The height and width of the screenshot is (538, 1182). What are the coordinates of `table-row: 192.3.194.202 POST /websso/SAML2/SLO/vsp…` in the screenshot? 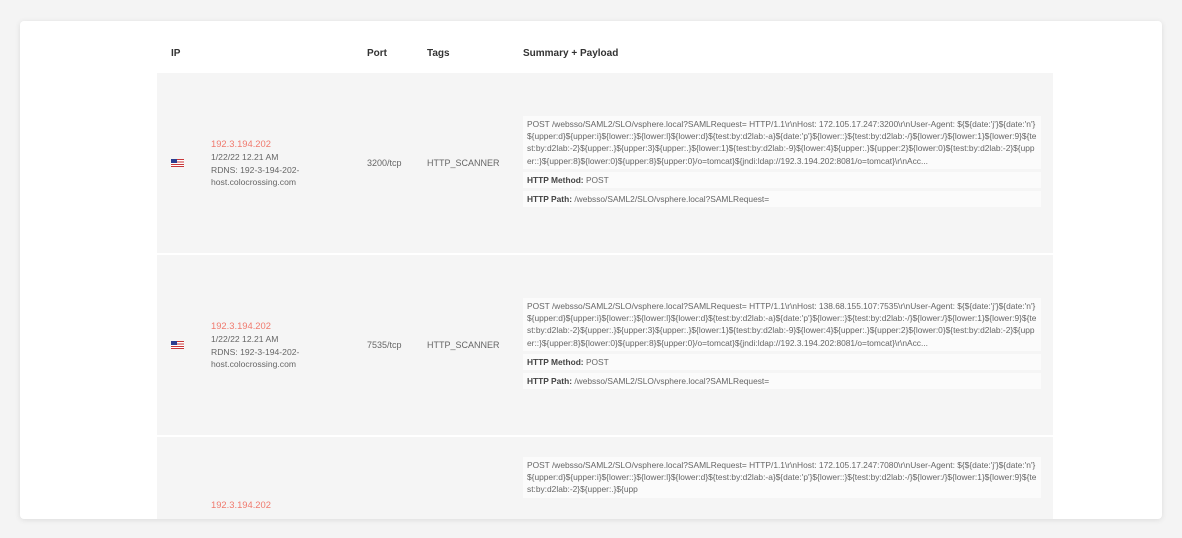 It's located at (605, 477).